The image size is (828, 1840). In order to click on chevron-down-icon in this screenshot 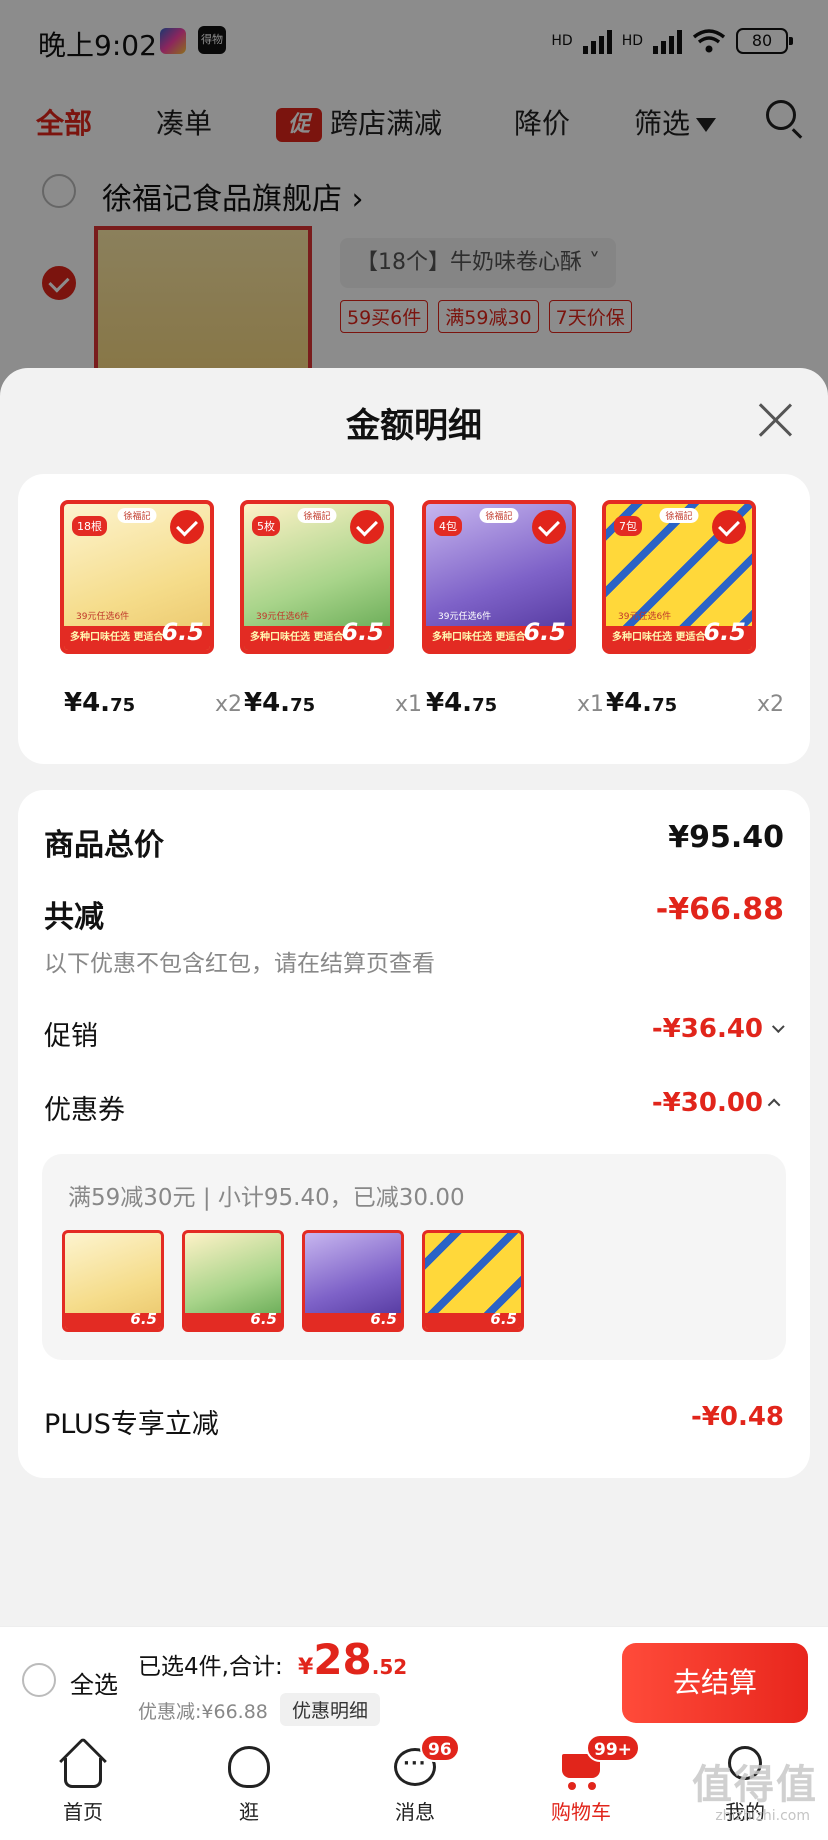, I will do `click(778, 1027)`.